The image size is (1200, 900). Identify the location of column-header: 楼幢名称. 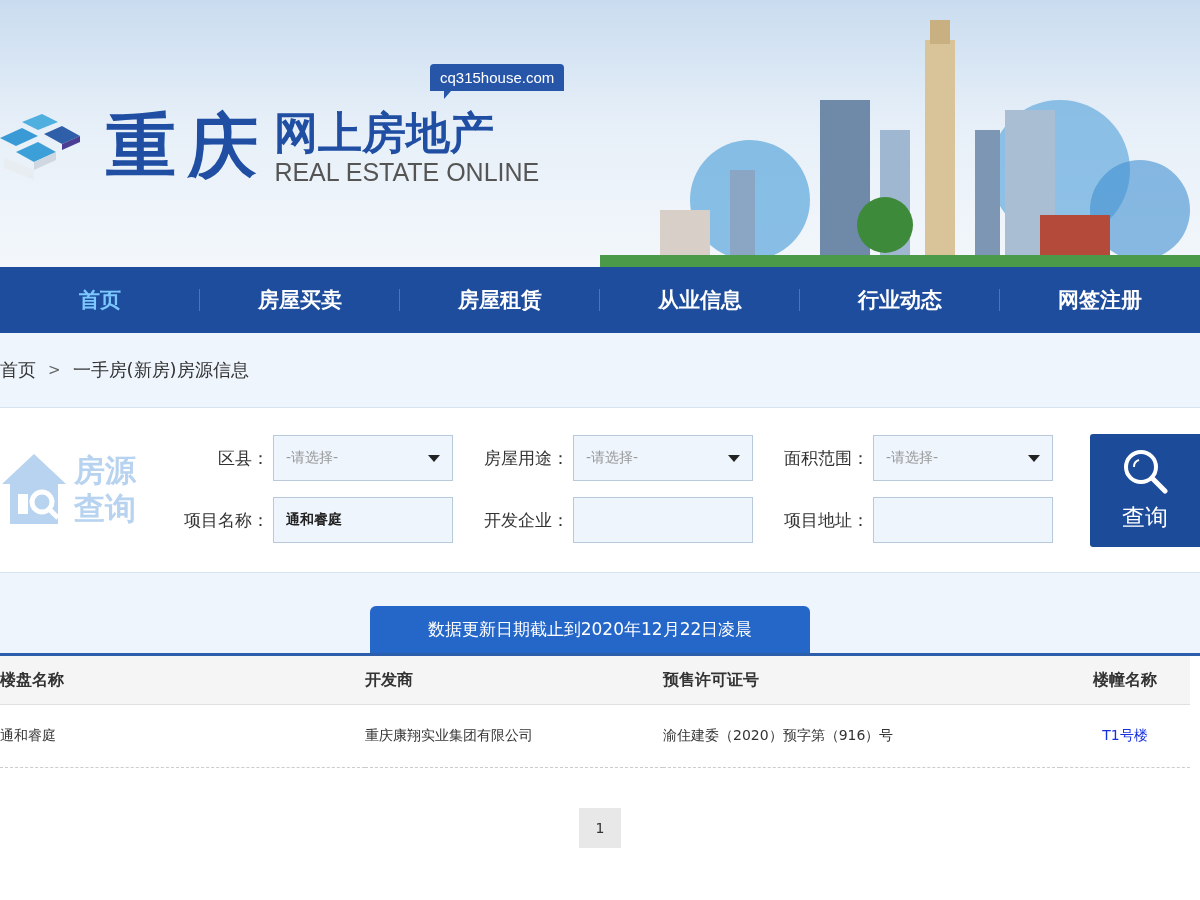
(1125, 680).